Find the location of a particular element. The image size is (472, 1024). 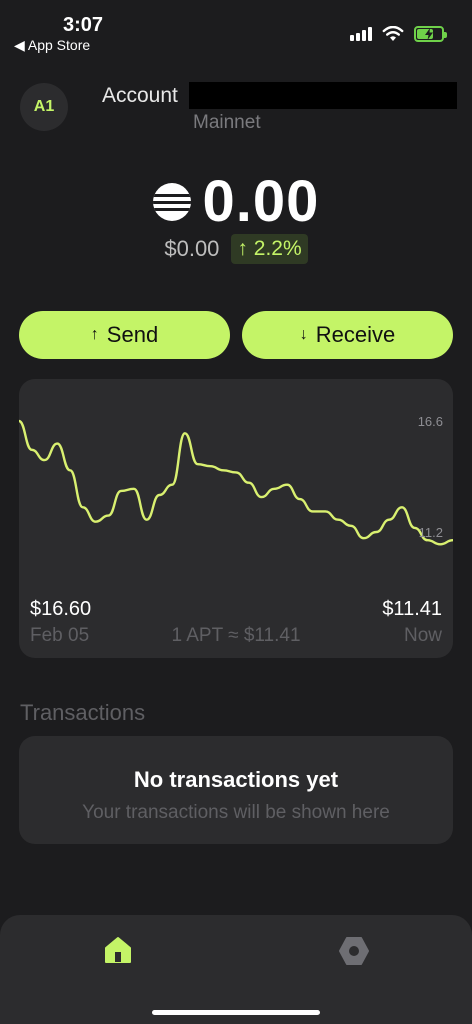

cellular-signal-icon is located at coordinates (361, 34).